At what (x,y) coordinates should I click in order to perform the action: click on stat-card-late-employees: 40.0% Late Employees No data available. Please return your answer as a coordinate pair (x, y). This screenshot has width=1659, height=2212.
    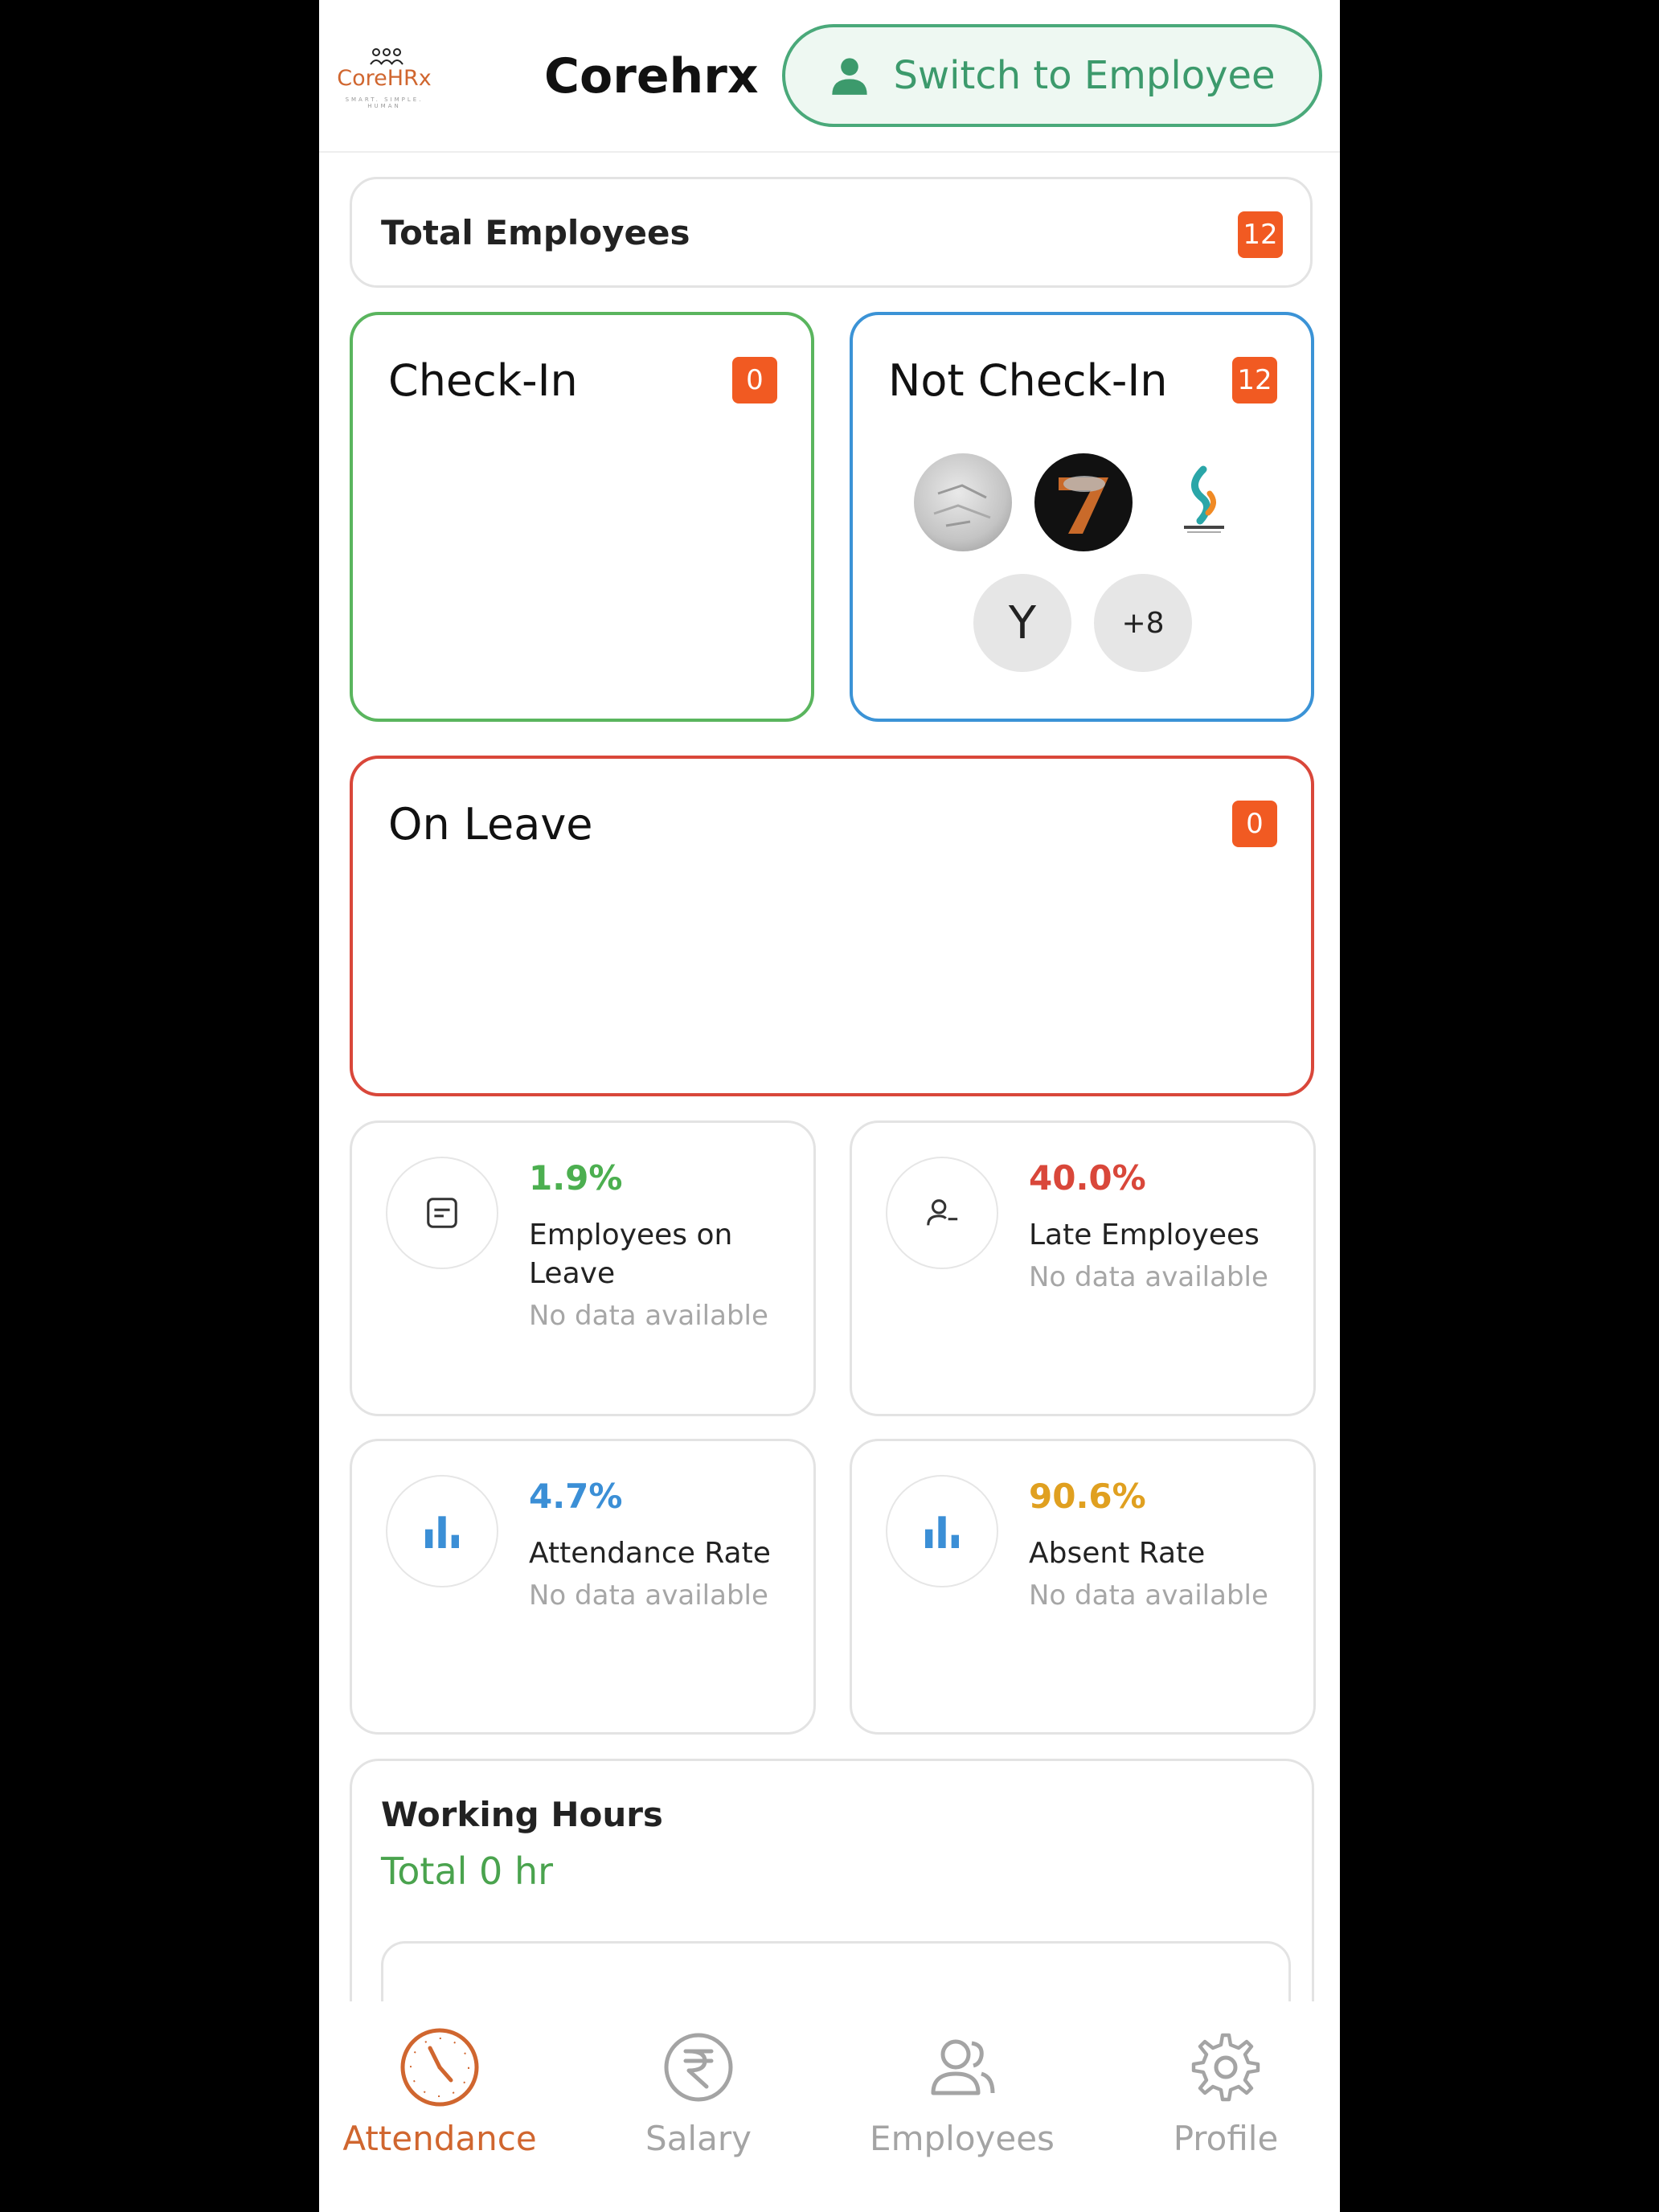
    Looking at the image, I should click on (1083, 1268).